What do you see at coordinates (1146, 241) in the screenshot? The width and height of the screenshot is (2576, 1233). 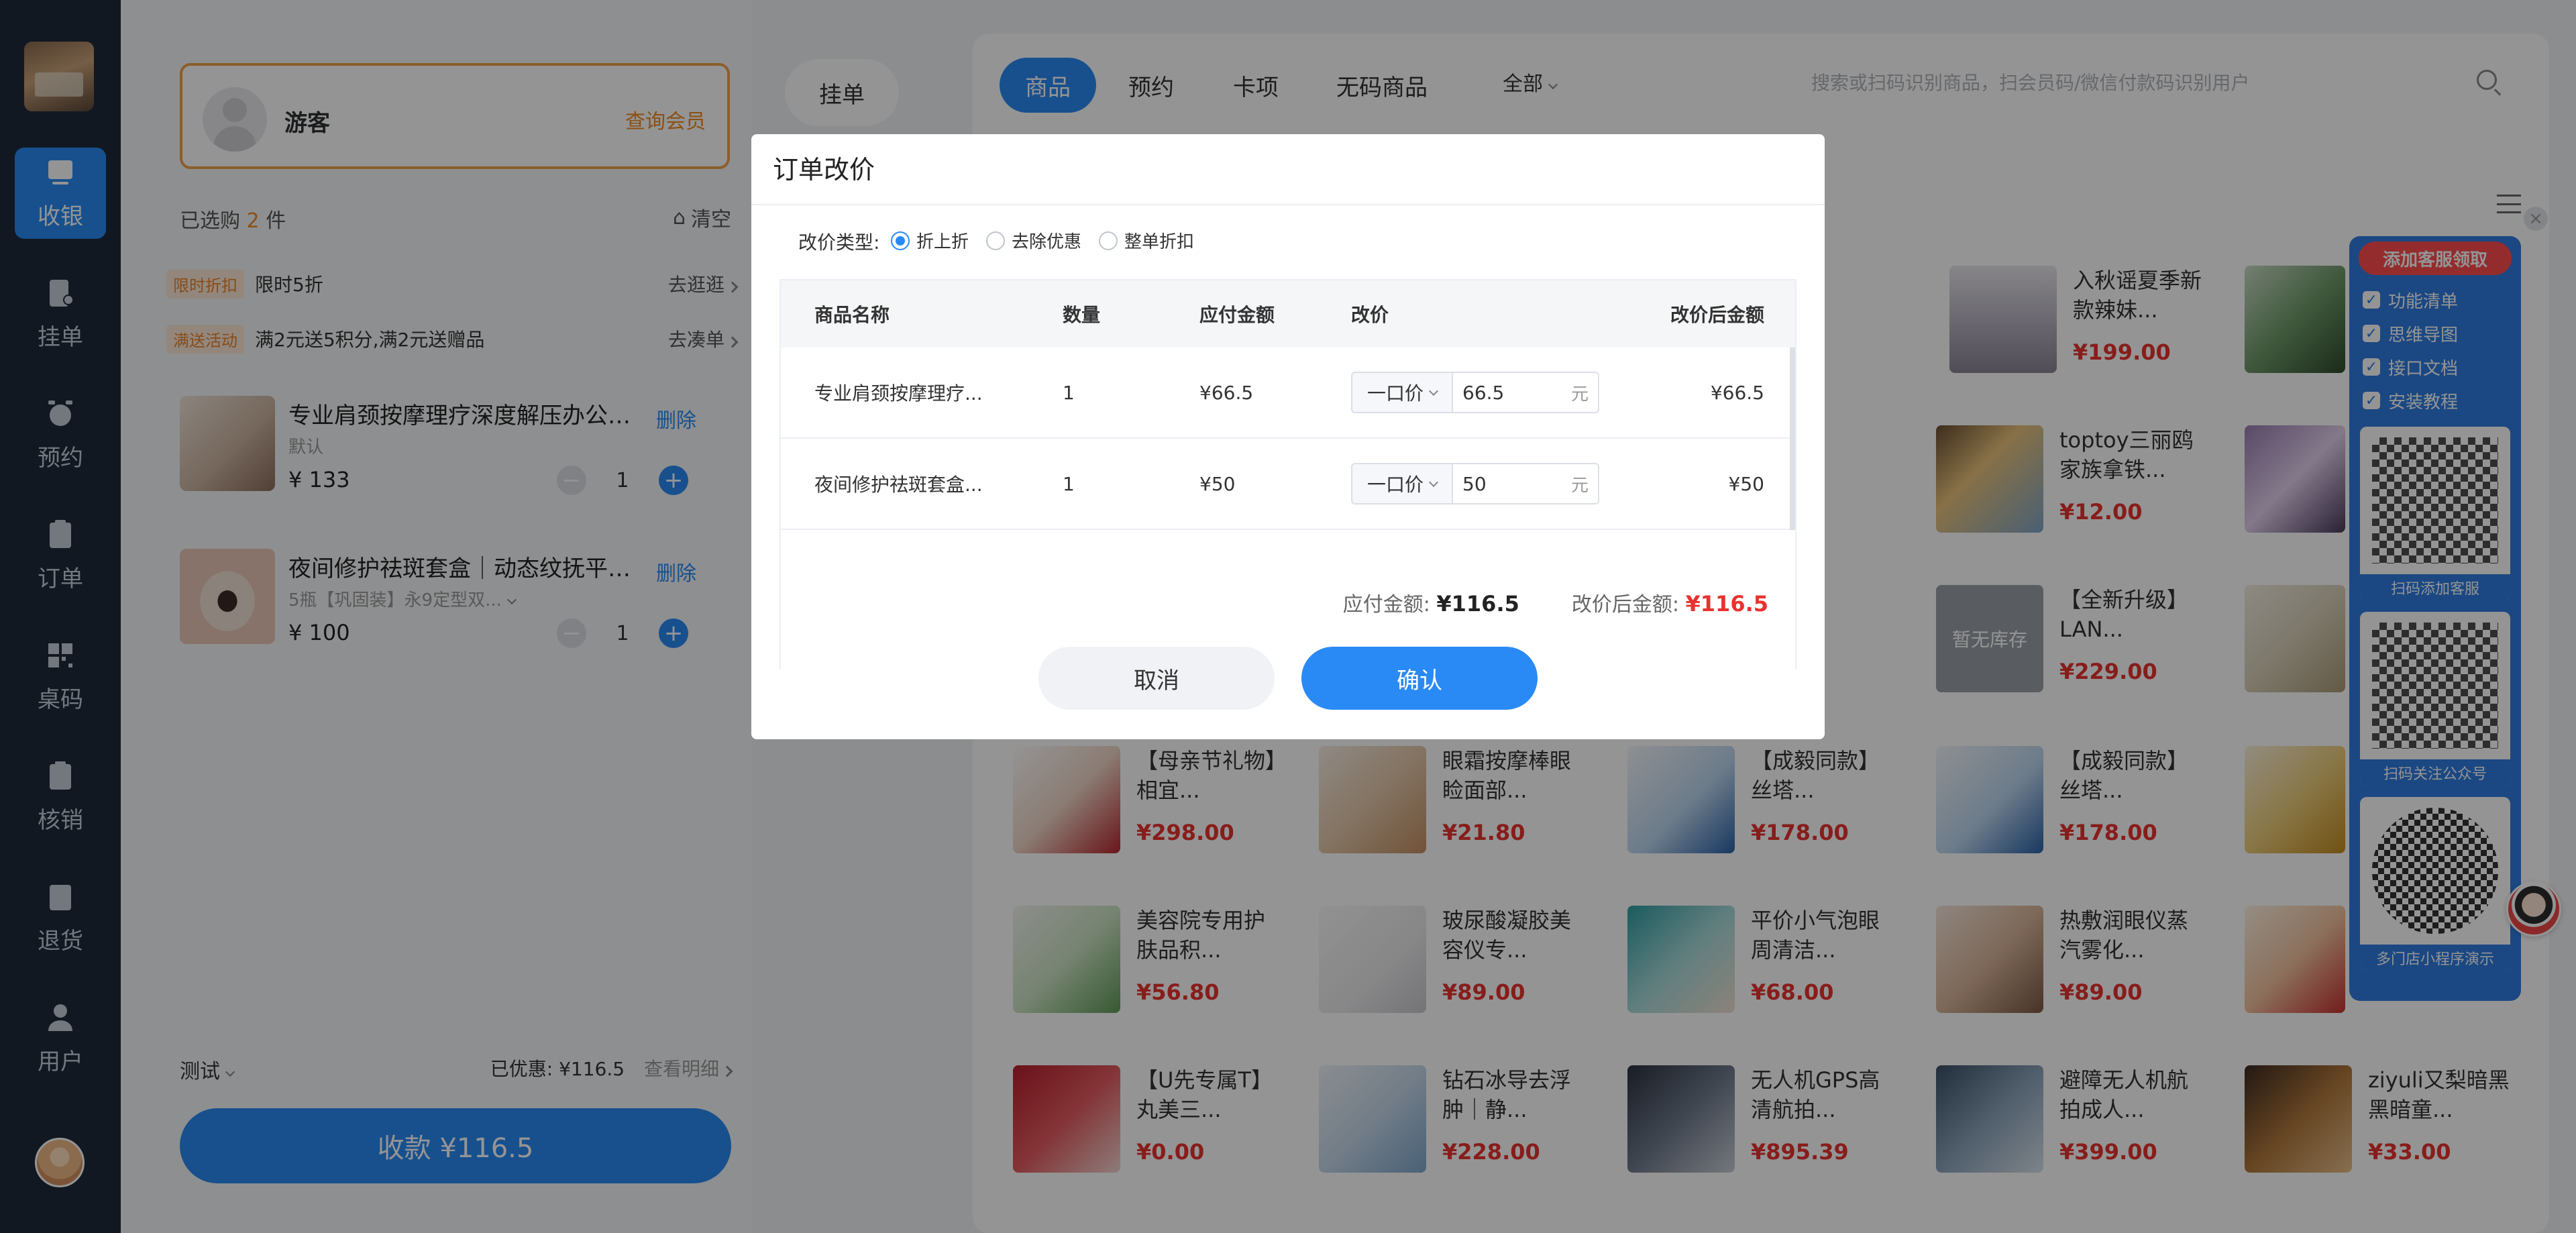 I see `radio-whole-order-discount: 整单折扣` at bounding box center [1146, 241].